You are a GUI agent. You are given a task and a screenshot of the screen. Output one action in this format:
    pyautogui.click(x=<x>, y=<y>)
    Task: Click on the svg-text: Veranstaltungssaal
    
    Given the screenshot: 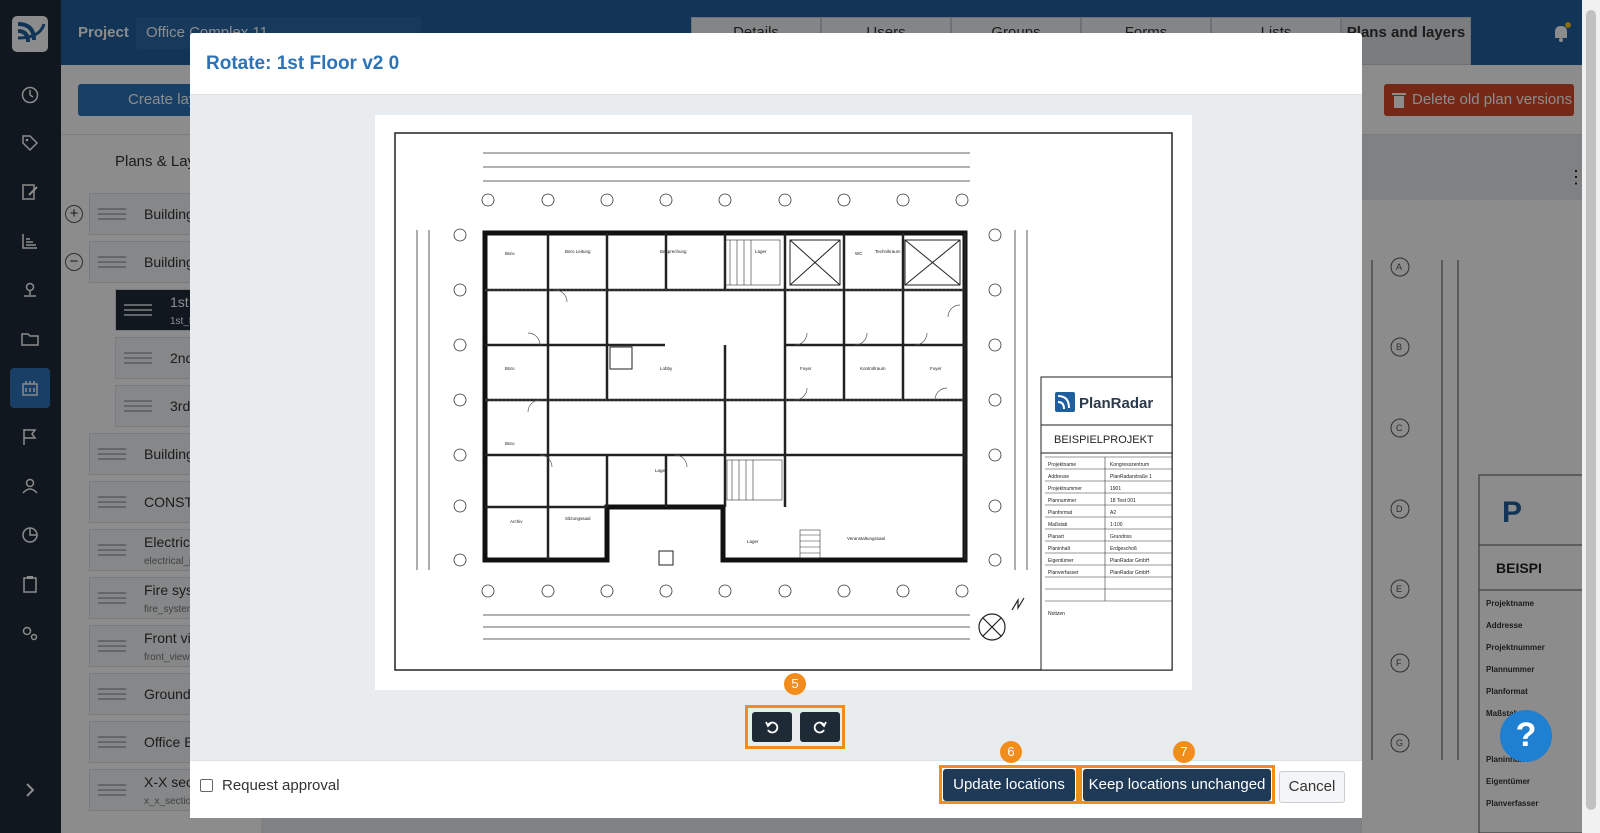 What is the action you would take?
    pyautogui.click(x=866, y=538)
    